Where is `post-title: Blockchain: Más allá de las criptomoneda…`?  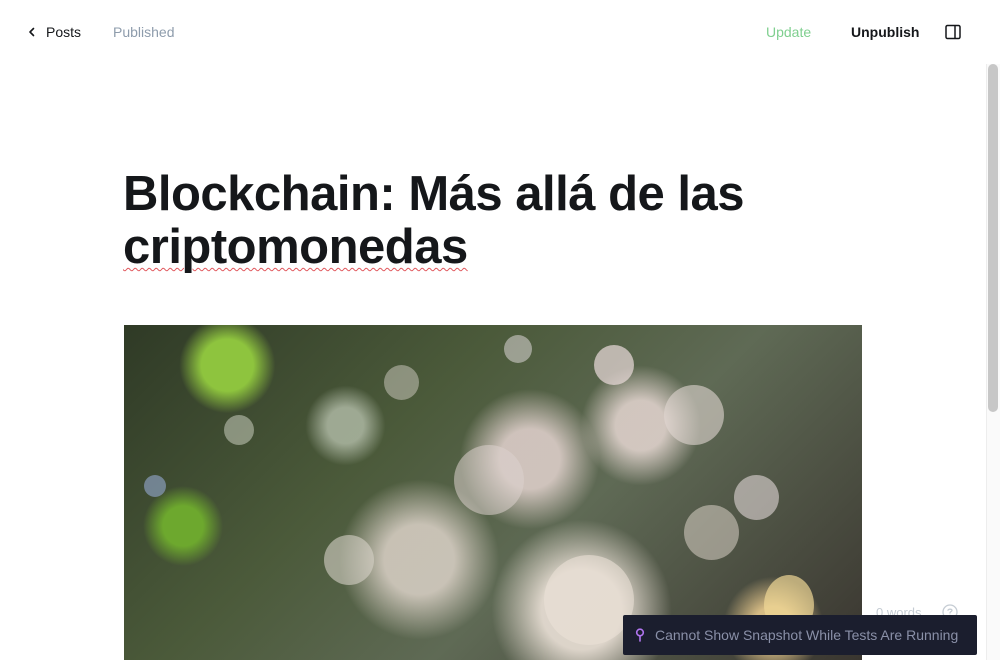
post-title: Blockchain: Más allá de las criptomoneda… is located at coordinates (503, 221).